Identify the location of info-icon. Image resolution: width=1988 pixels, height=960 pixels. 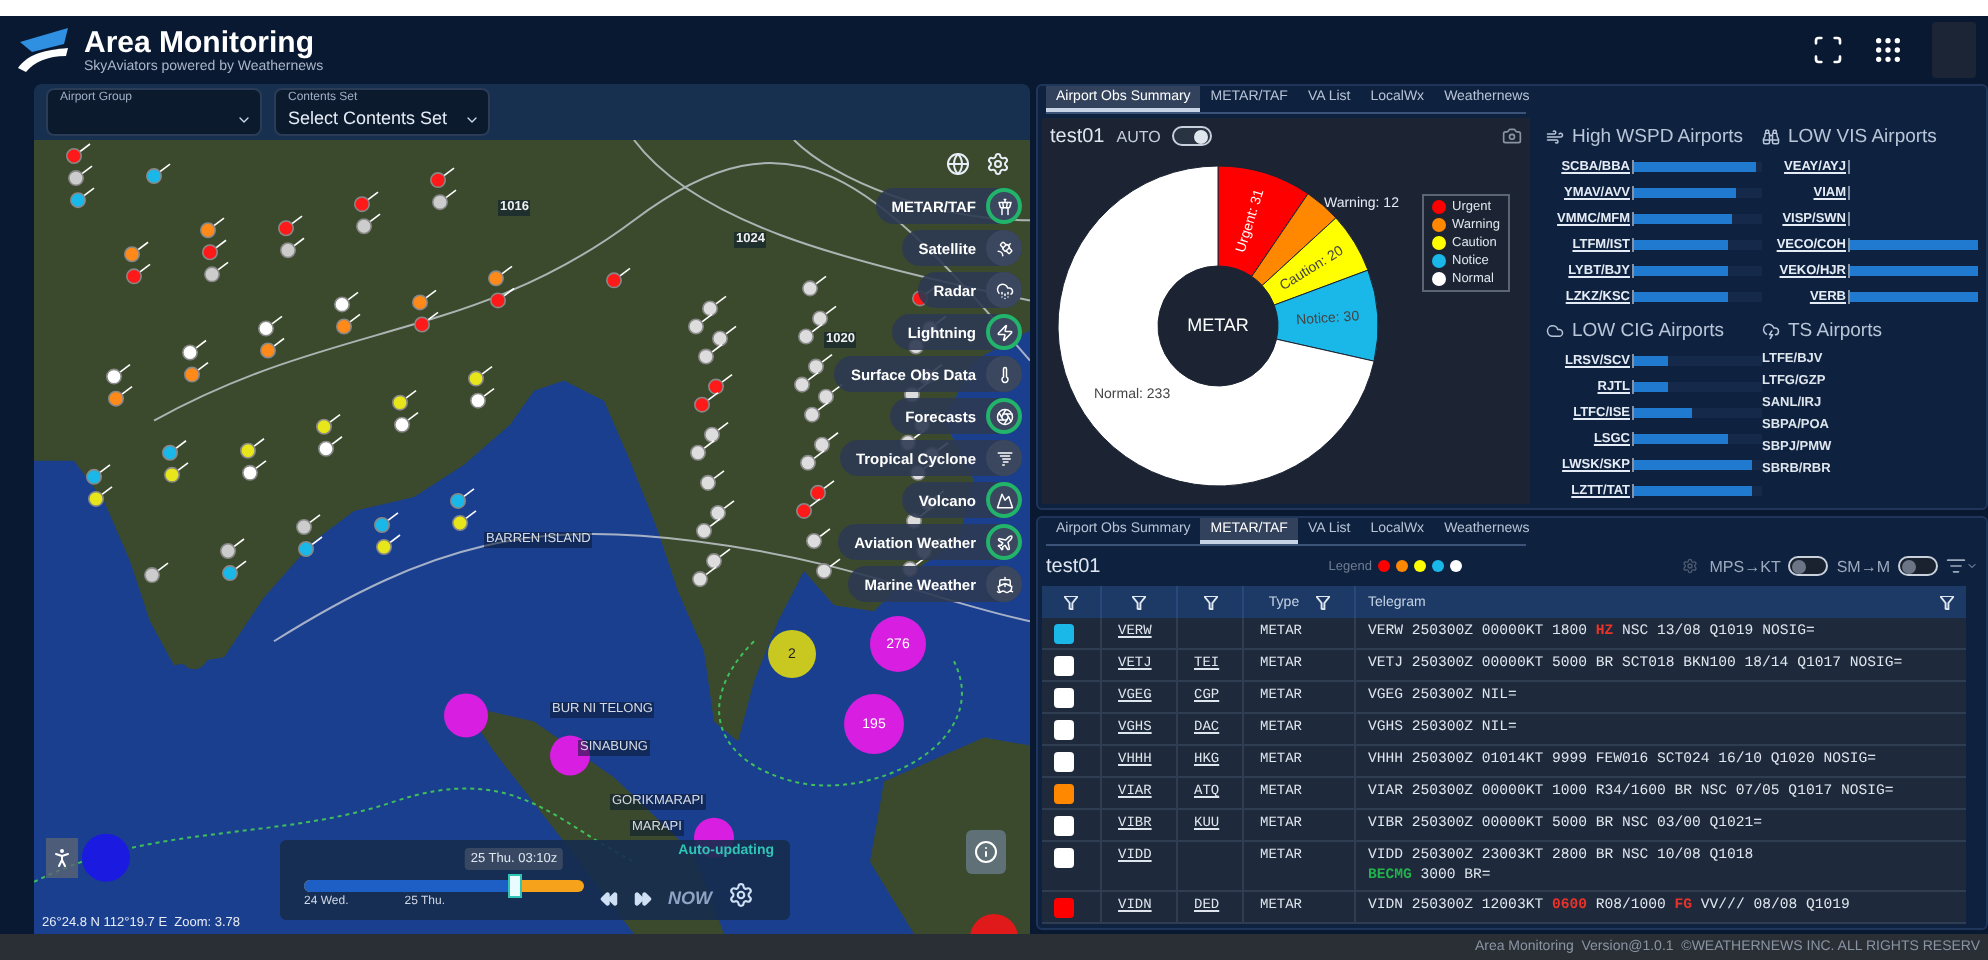
(986, 852).